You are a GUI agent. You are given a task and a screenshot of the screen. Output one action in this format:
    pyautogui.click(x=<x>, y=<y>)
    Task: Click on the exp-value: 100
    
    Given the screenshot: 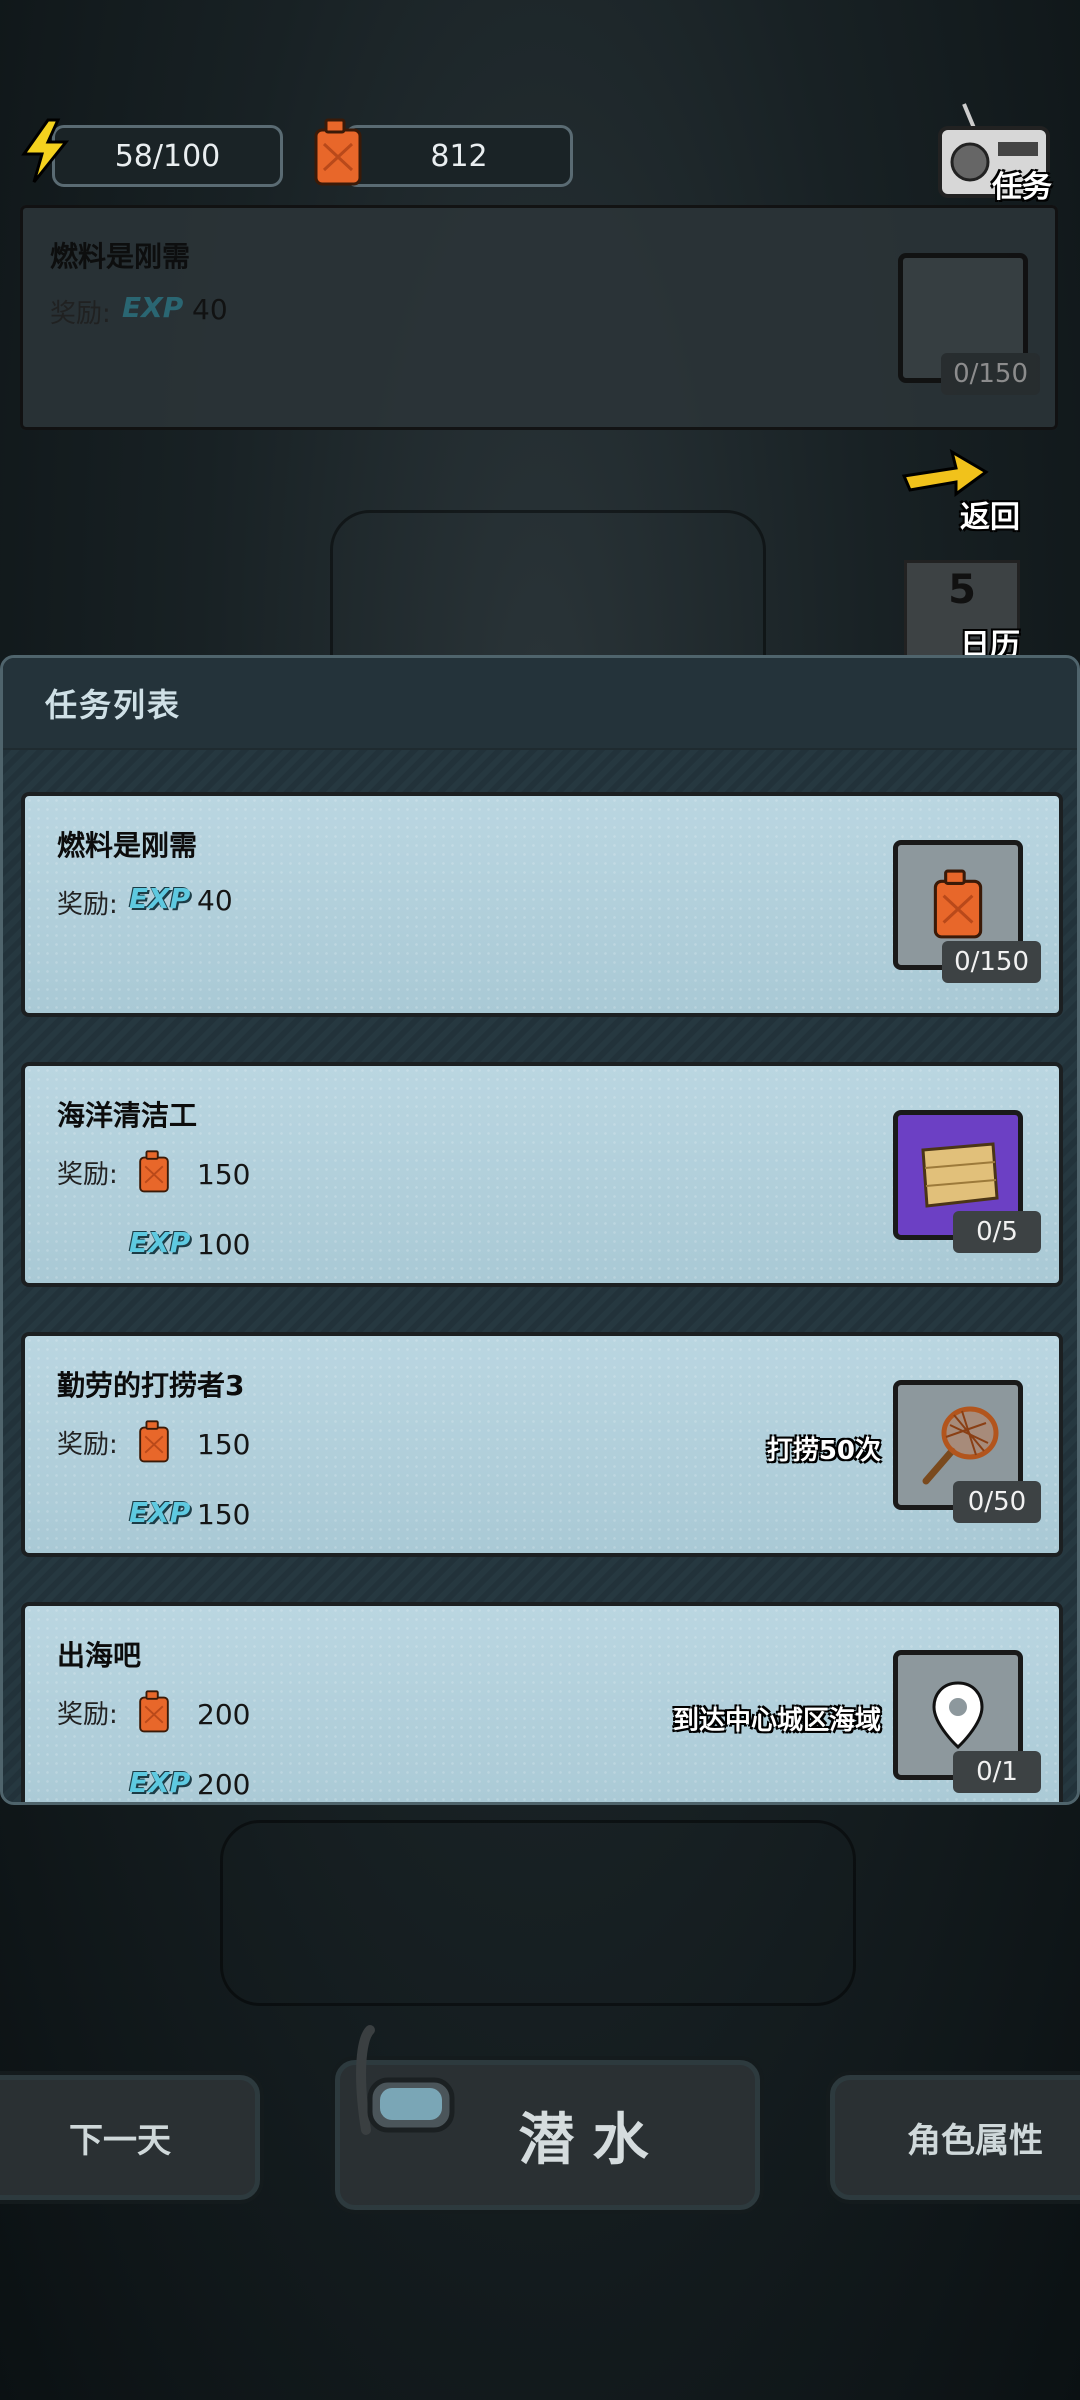 What is the action you would take?
    pyautogui.click(x=224, y=1244)
    